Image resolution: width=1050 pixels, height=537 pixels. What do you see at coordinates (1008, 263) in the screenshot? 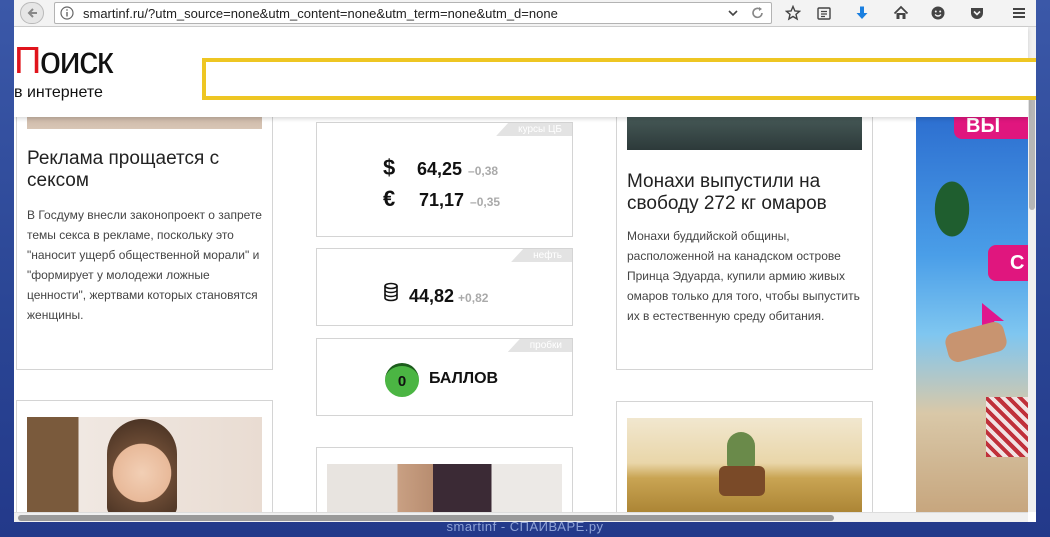
I see `ad-mid-label: С` at bounding box center [1008, 263].